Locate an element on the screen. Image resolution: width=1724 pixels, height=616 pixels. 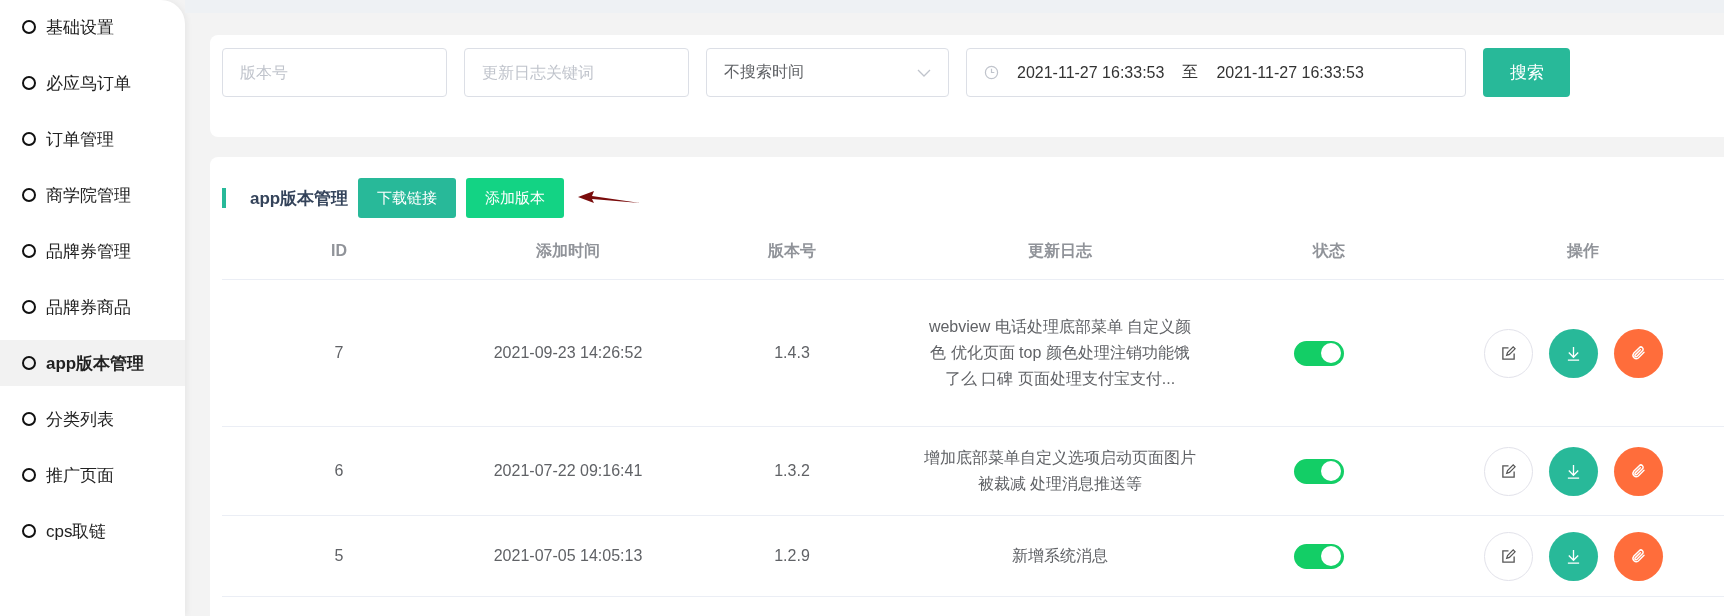
chevron-down-icon is located at coordinates (924, 72).